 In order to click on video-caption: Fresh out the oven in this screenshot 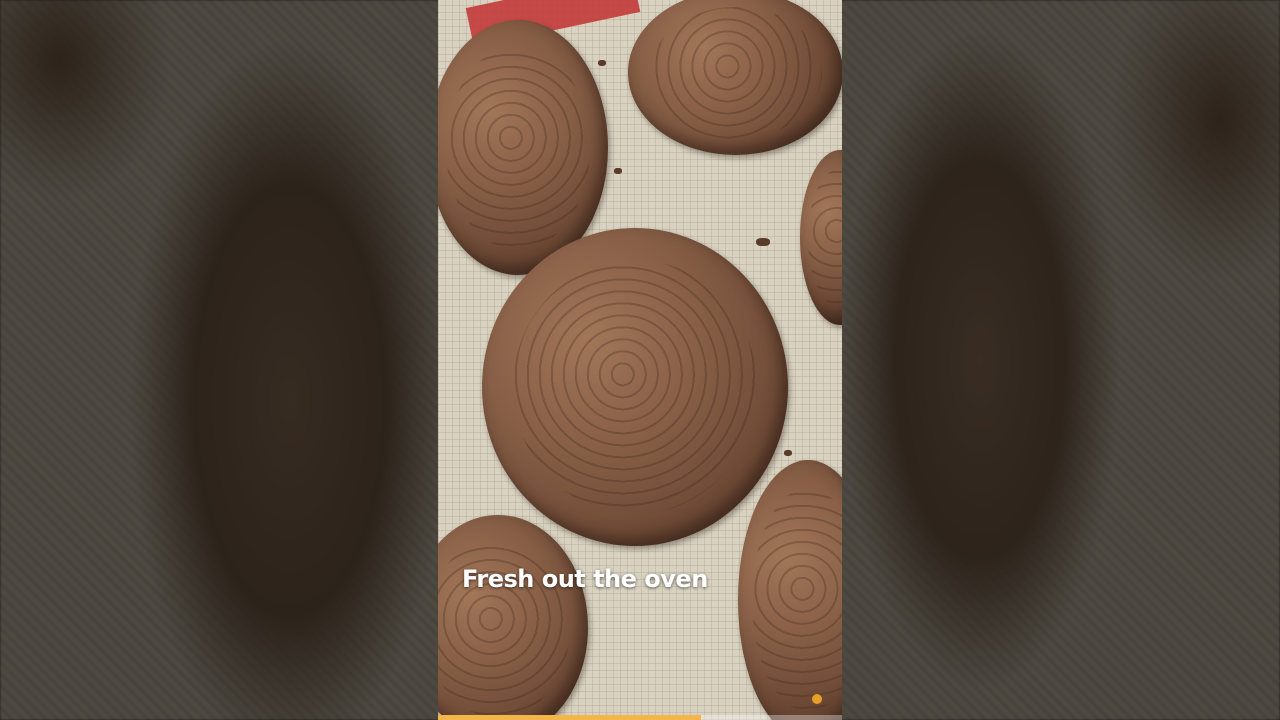, I will do `click(585, 579)`.